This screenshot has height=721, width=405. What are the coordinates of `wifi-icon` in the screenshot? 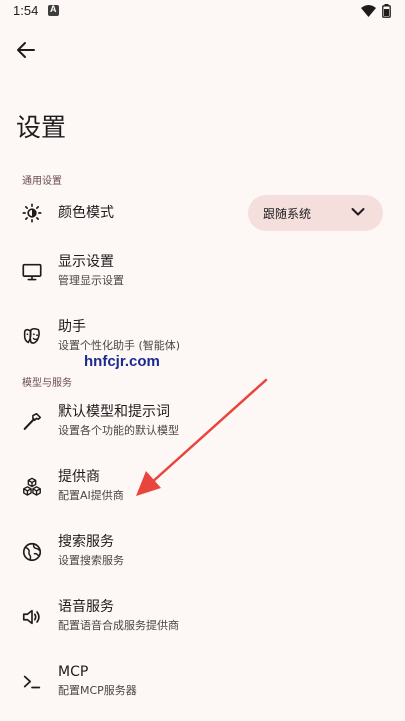 It's located at (368, 11).